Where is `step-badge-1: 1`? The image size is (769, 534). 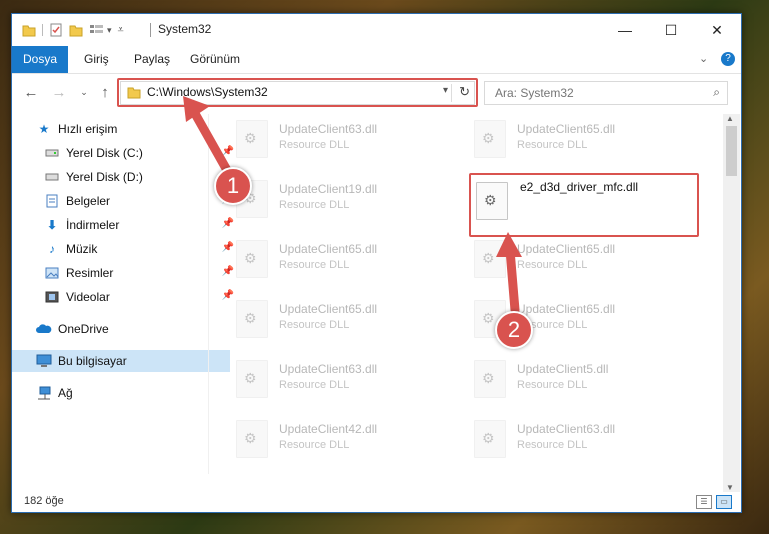 step-badge-1: 1 is located at coordinates (233, 186).